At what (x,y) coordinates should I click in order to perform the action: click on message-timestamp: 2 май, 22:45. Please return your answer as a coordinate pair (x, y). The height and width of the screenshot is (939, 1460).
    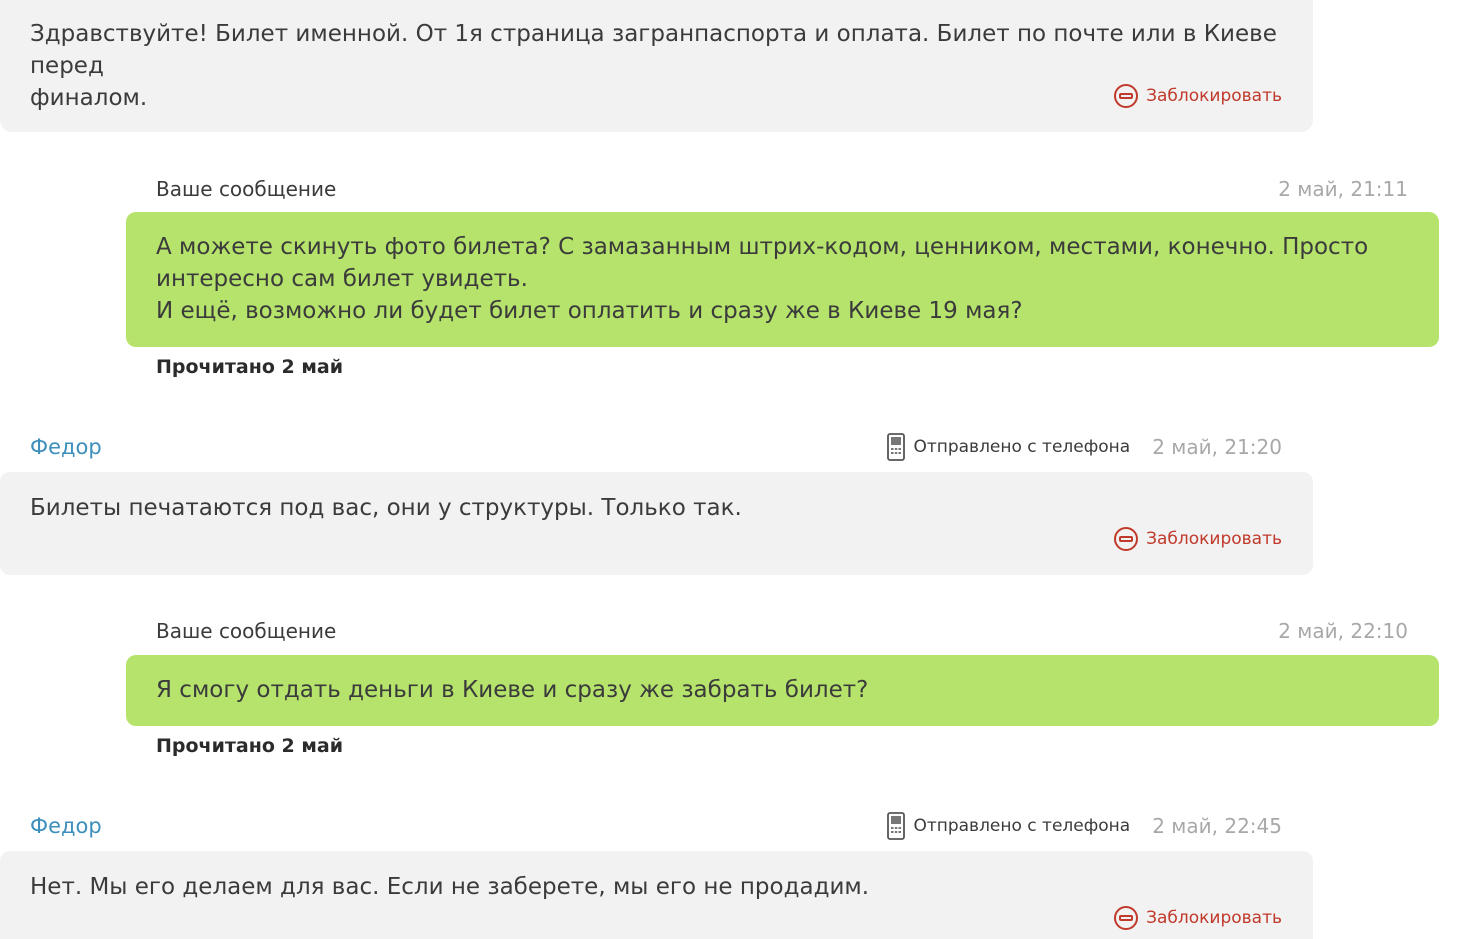
    Looking at the image, I should click on (1217, 826).